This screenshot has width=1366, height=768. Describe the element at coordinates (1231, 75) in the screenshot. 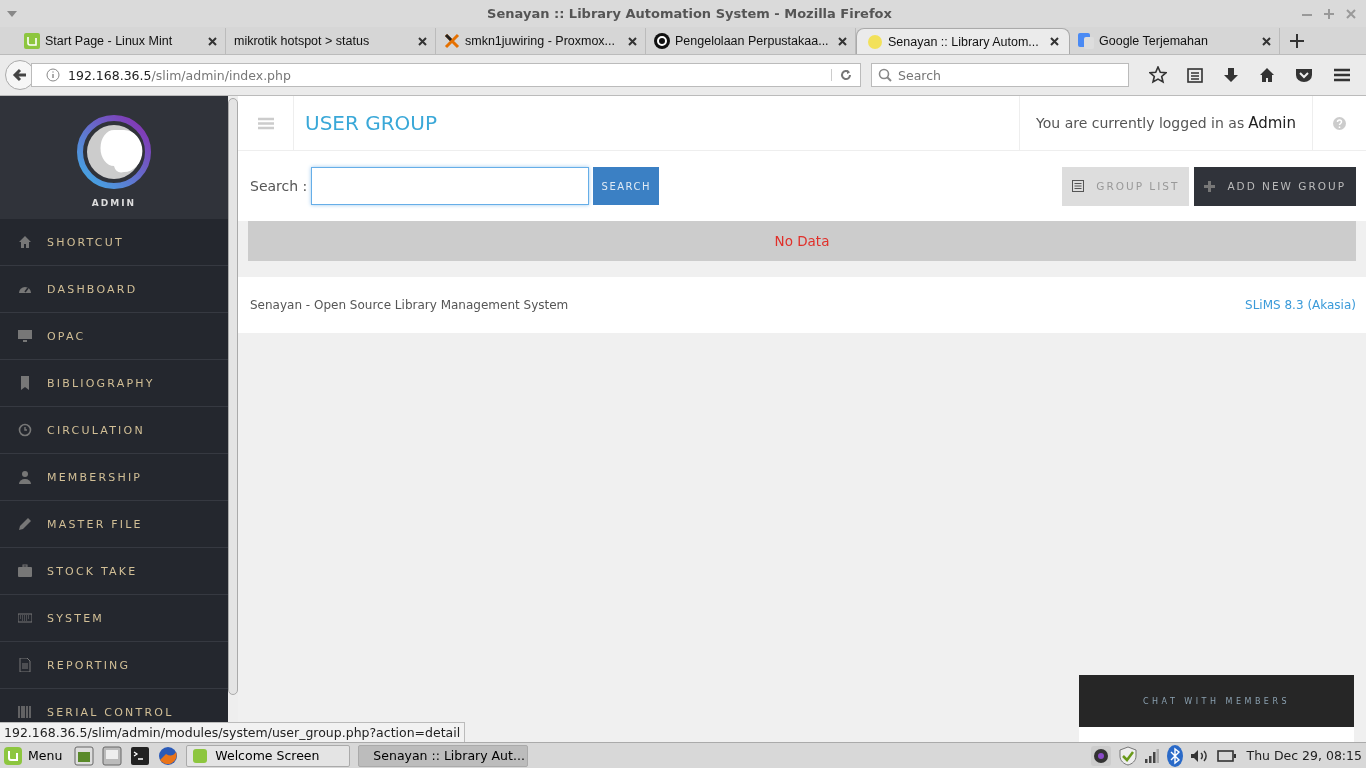

I see `download-icon` at that location.